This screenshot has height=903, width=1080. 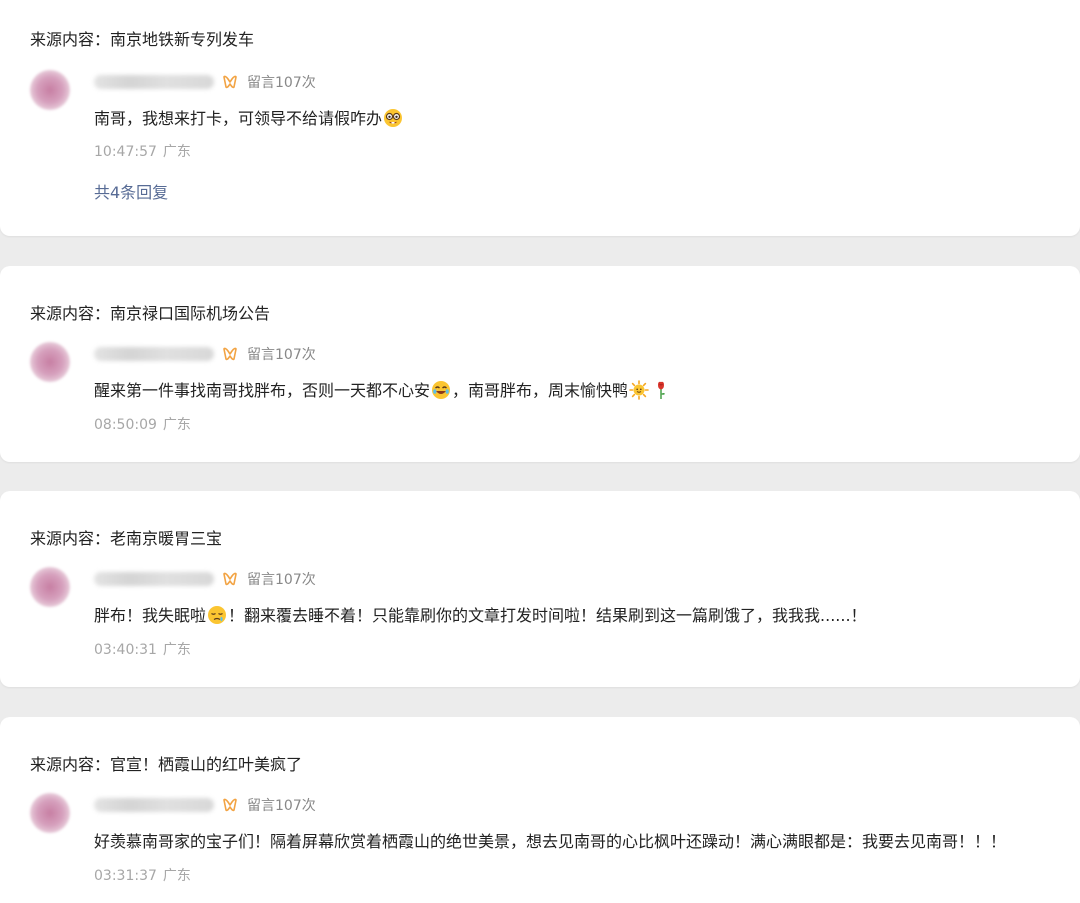 I want to click on source-content-line: 来源内容：老南京暖胃三宝, so click(x=126, y=537).